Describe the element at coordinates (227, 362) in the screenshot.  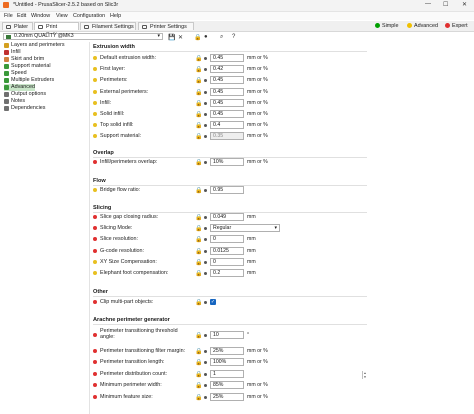
I see `setting-input: 100%` at that location.